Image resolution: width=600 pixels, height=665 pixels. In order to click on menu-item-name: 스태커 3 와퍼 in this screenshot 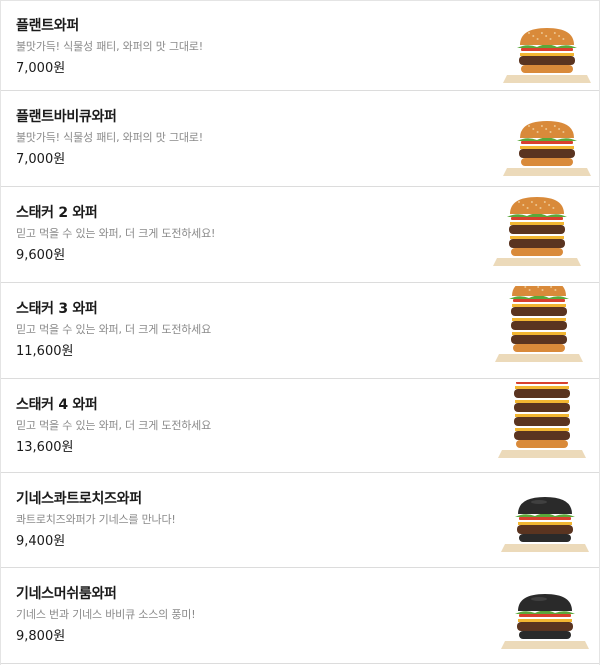, I will do `click(57, 309)`.